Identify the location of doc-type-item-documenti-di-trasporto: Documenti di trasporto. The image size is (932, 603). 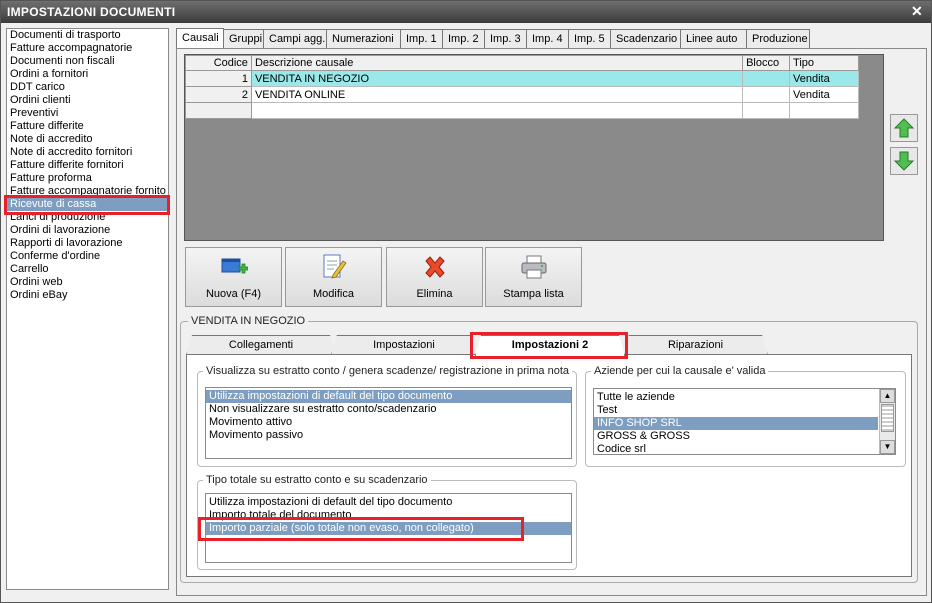
(87, 35).